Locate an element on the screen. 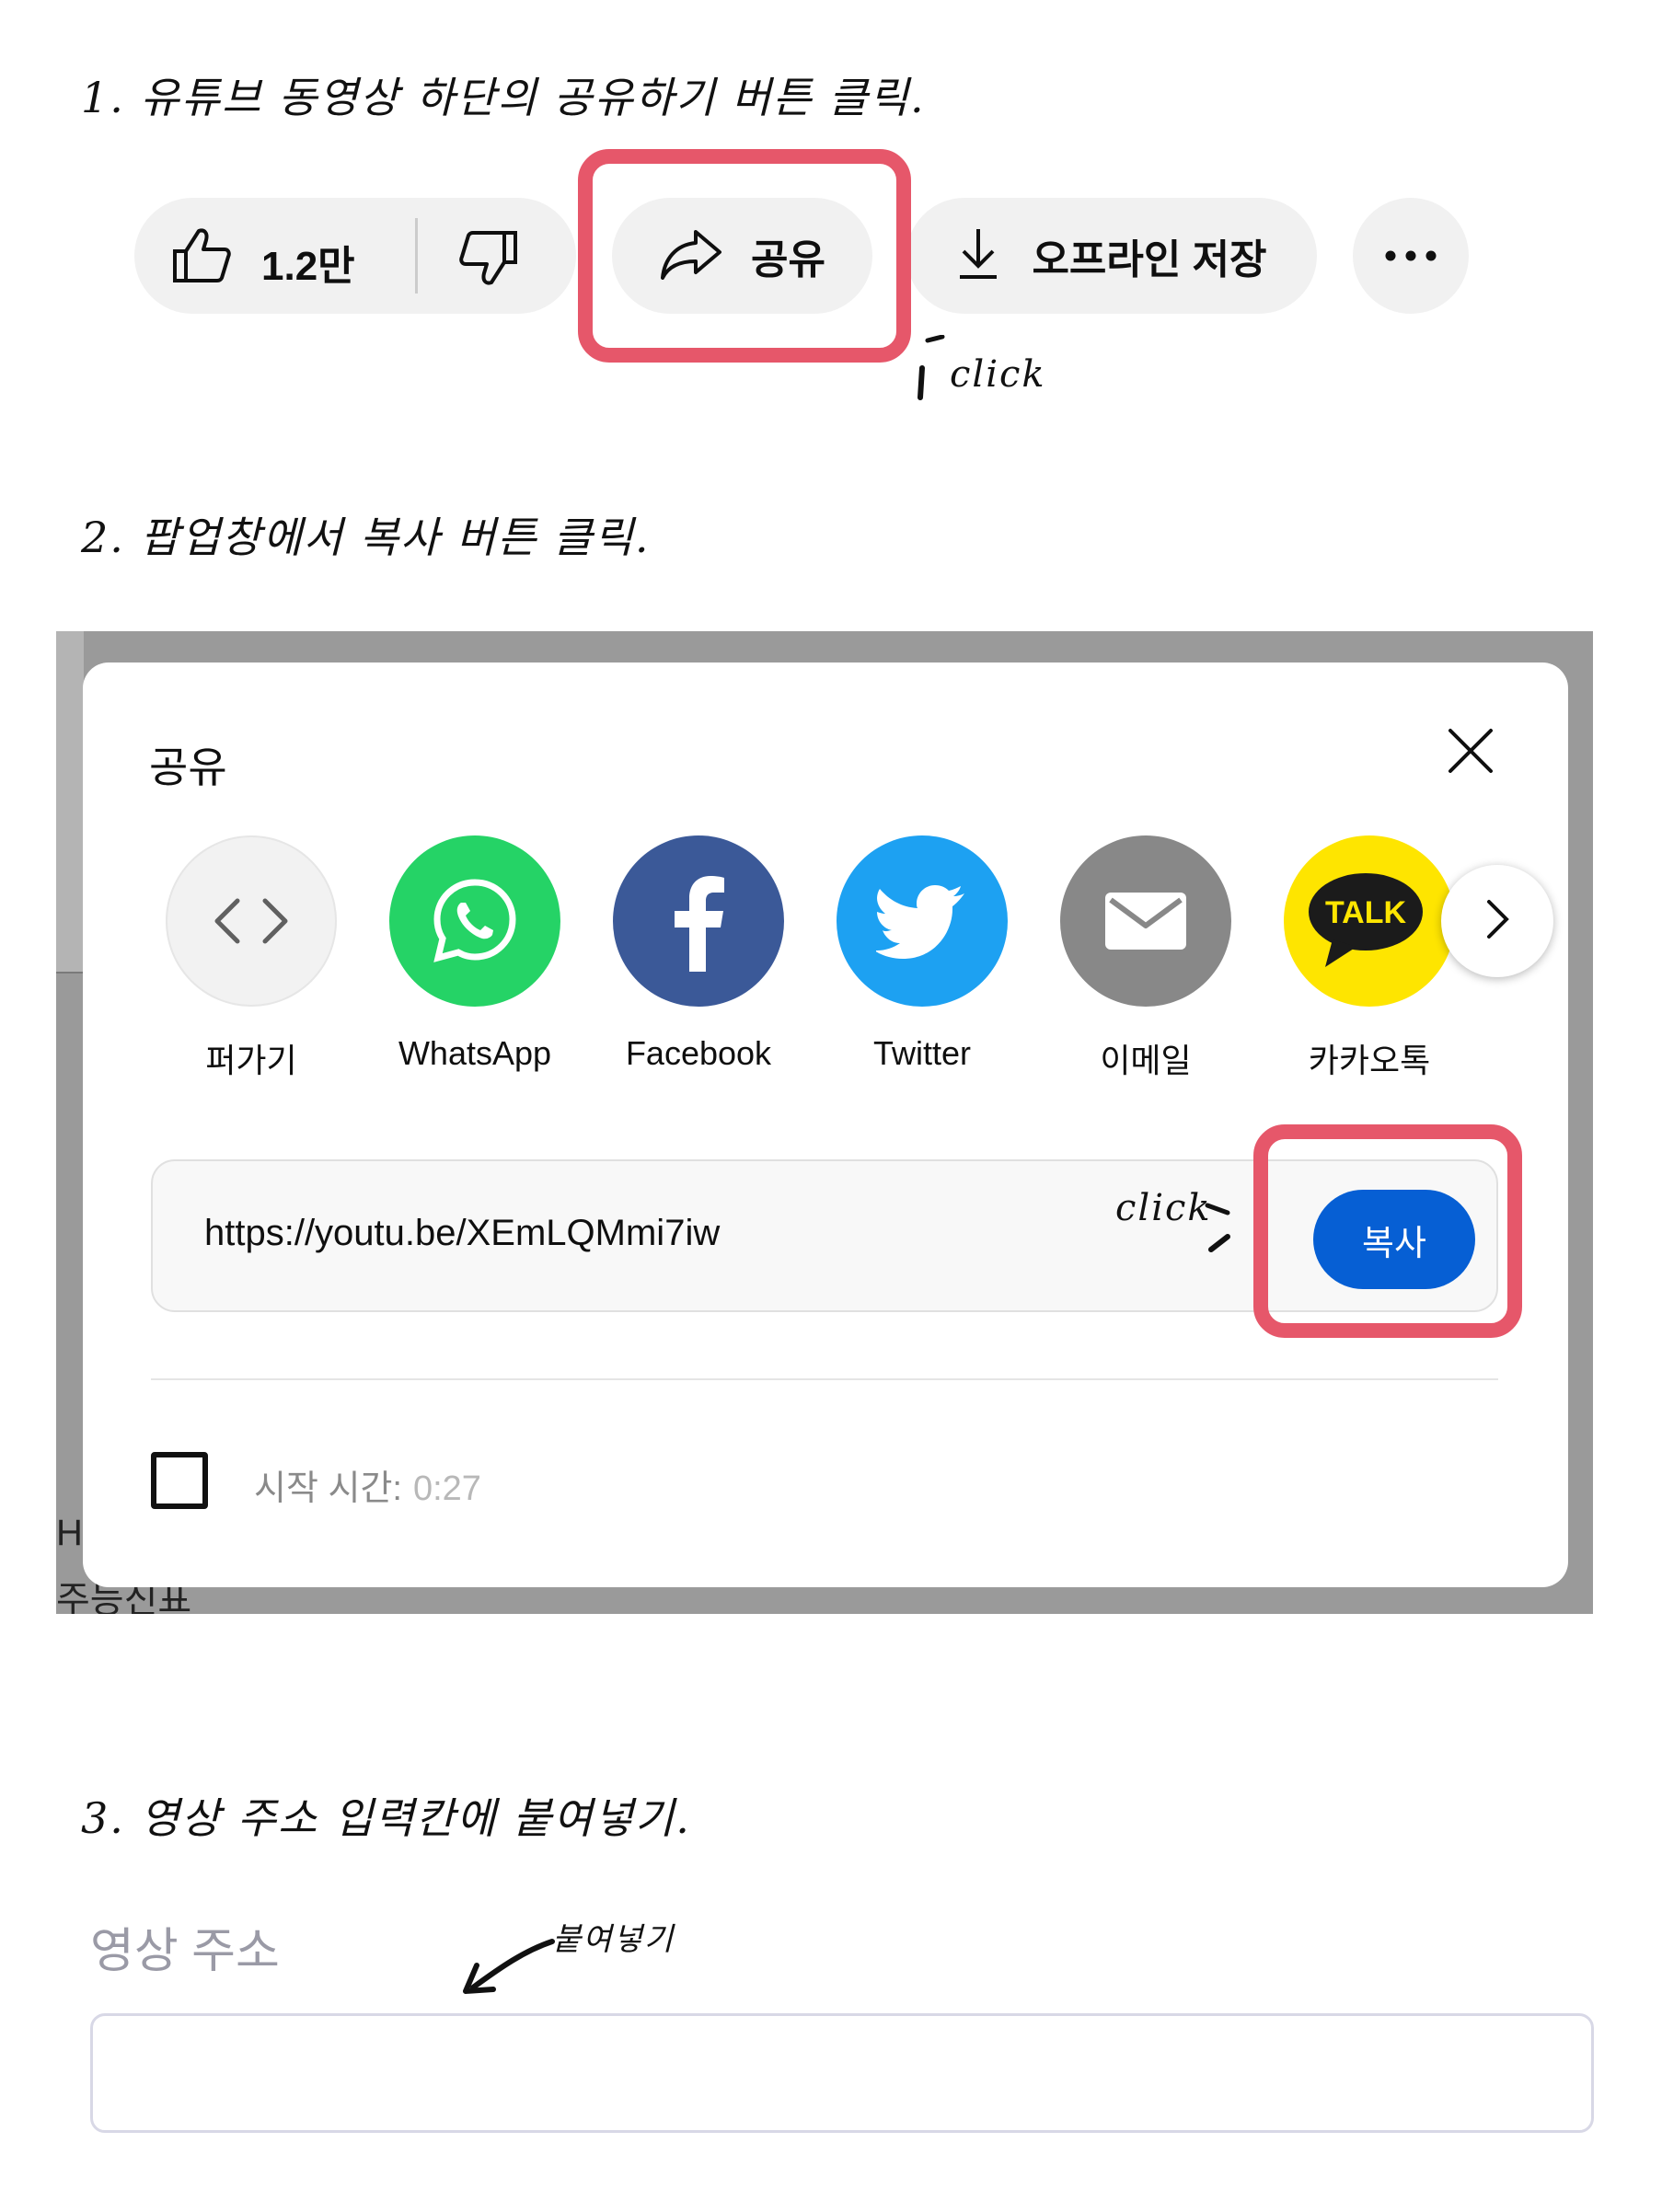  more-options-button is located at coordinates (1411, 256).